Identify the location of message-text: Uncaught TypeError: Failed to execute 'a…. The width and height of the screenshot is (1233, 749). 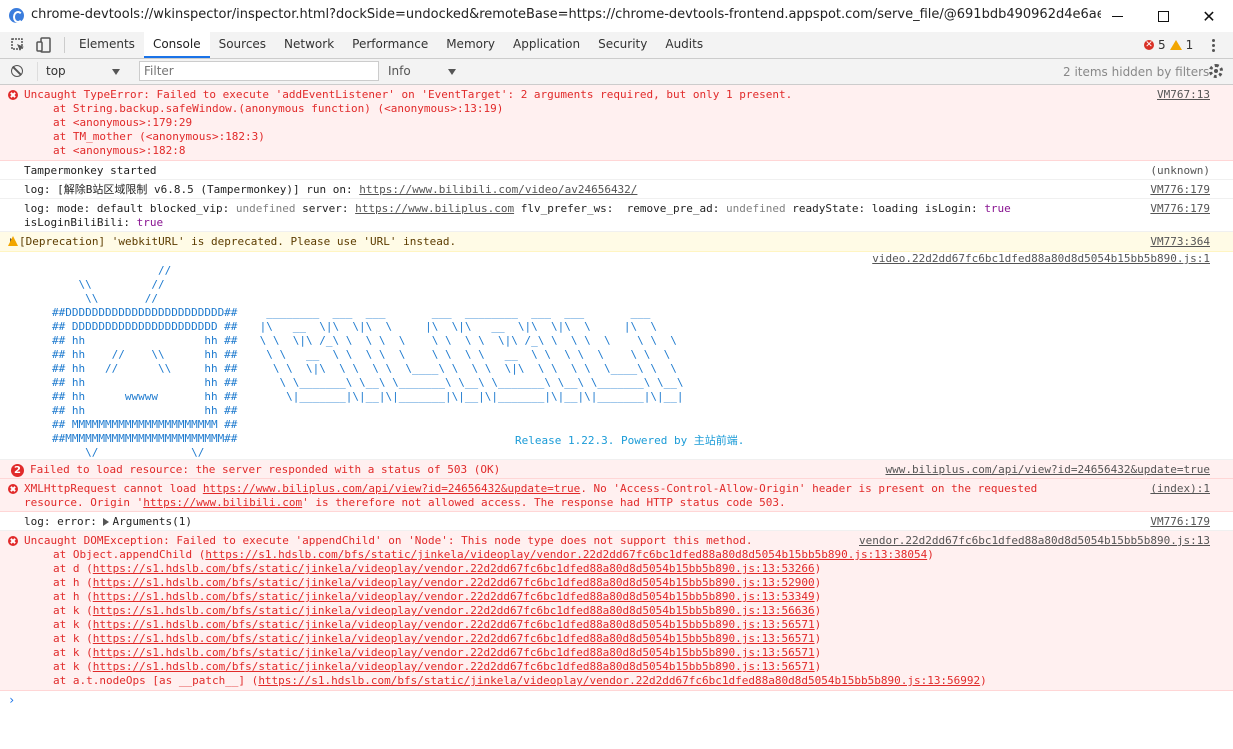
(408, 94).